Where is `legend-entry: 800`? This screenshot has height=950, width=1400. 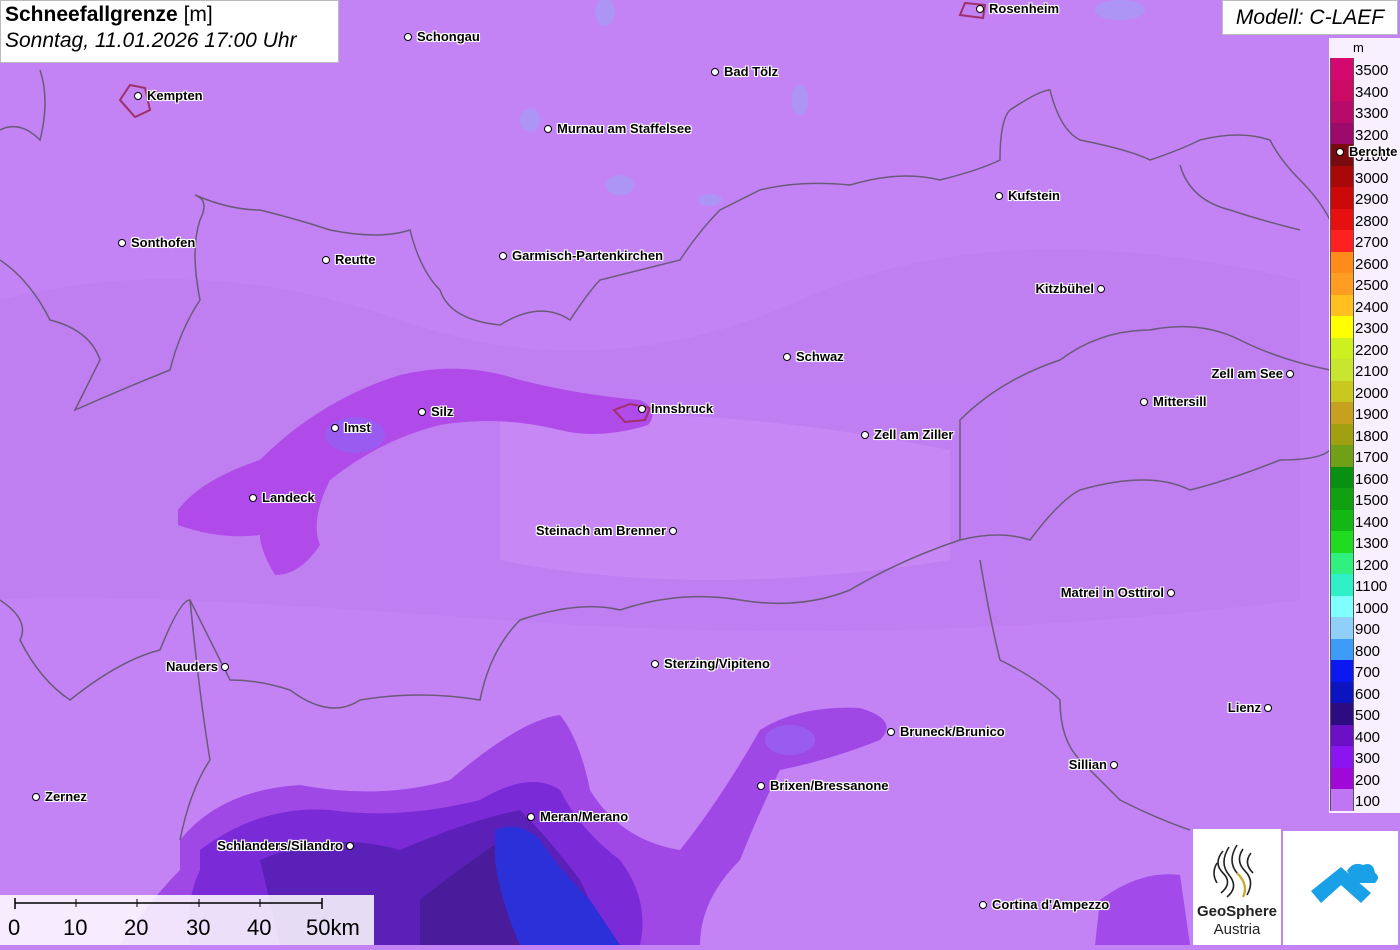 legend-entry: 800 is located at coordinates (1364, 649).